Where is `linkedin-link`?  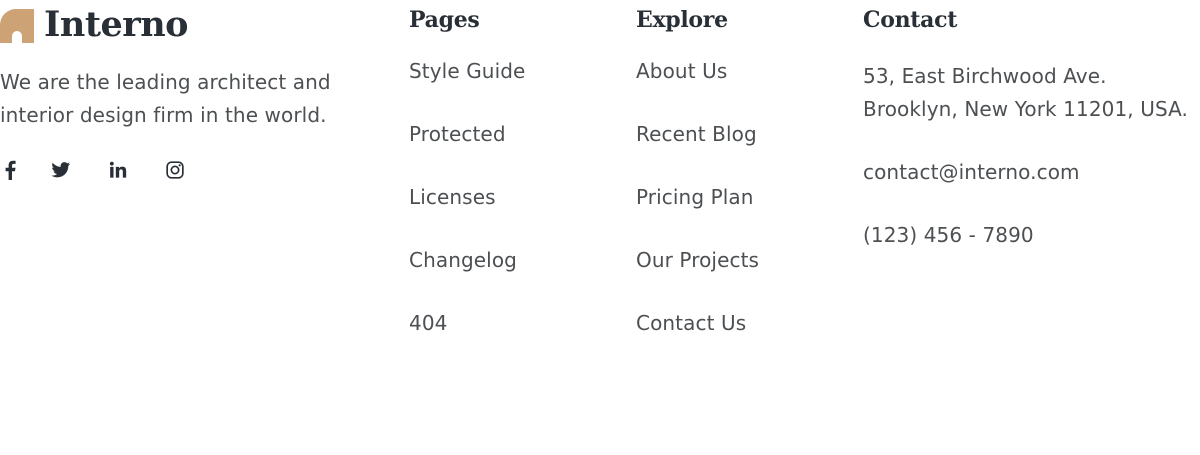
linkedin-link is located at coordinates (118, 170).